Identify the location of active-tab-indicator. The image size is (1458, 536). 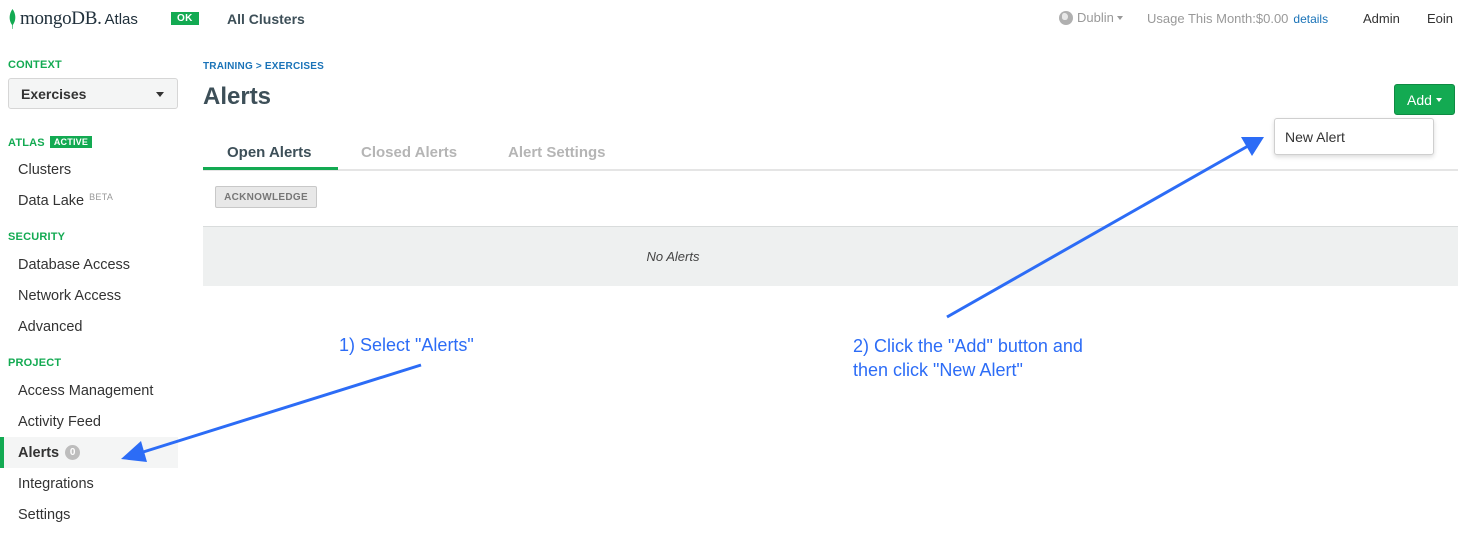
(270, 168).